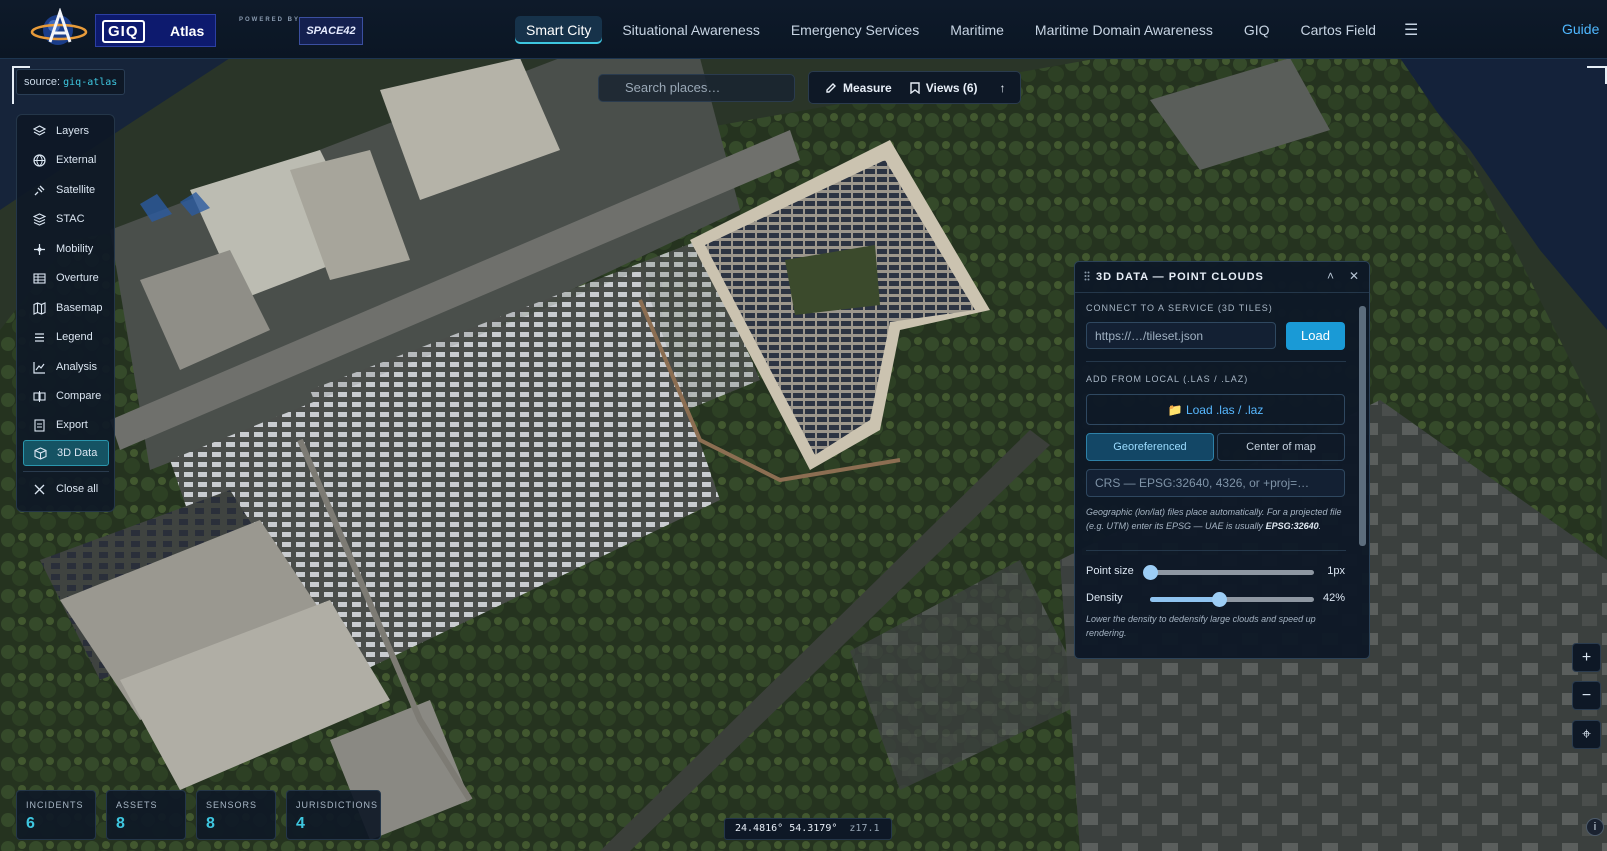  I want to click on sidebar-item-label: Export, so click(72, 425).